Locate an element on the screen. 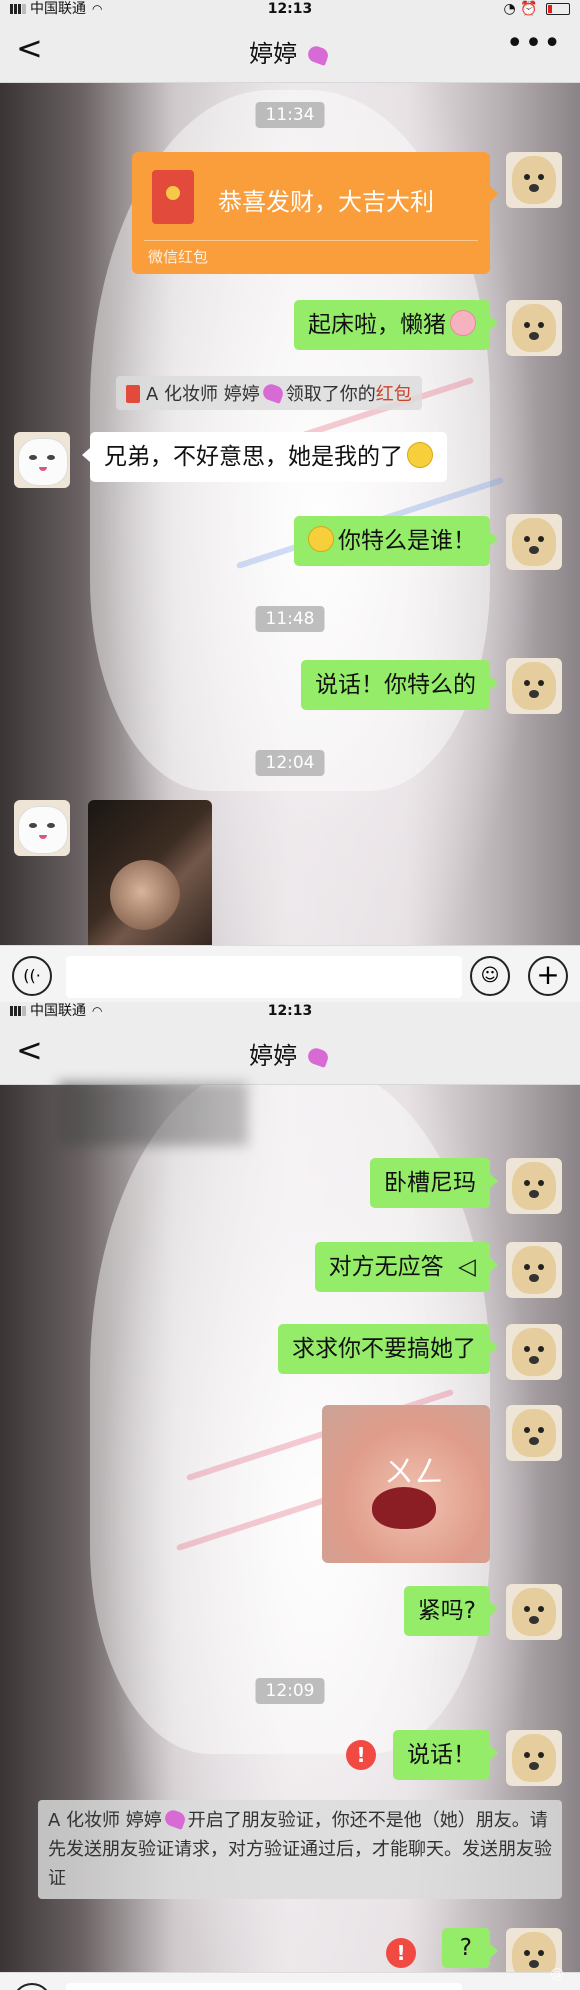 The width and height of the screenshot is (580, 1990). nav-bar: < 婷婷 is located at coordinates (290, 1052).